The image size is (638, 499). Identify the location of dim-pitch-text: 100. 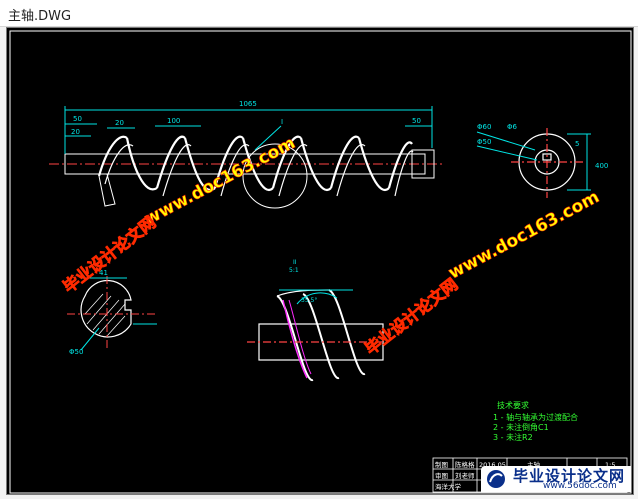
(173, 121).